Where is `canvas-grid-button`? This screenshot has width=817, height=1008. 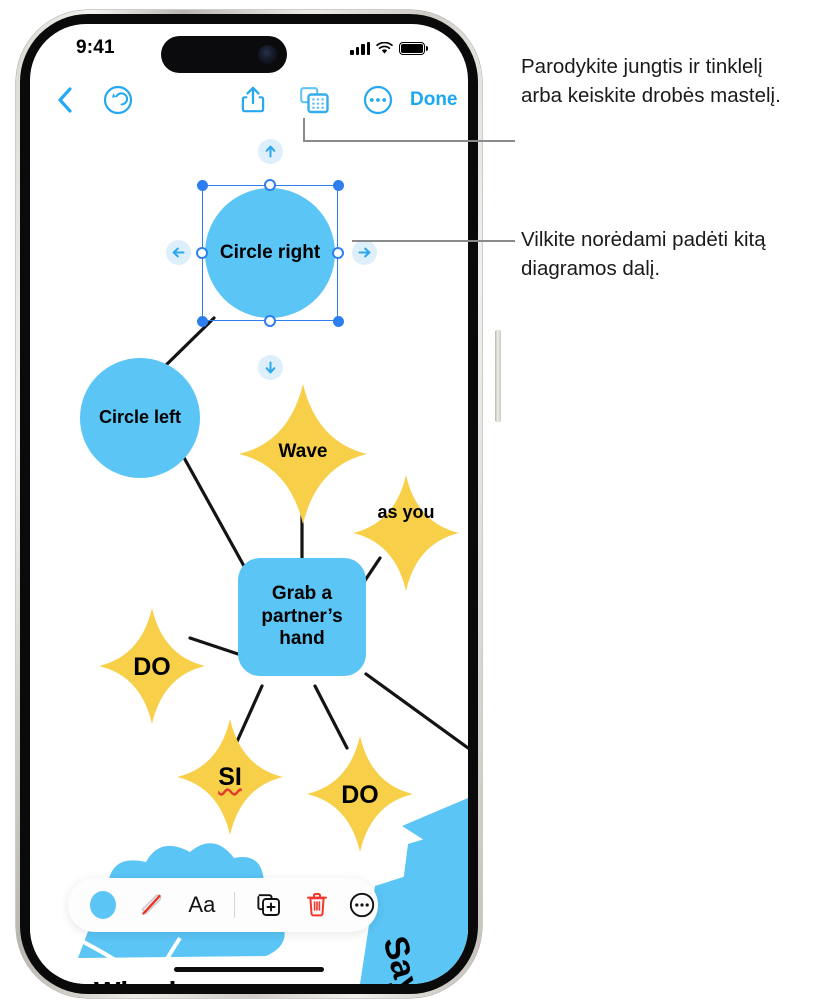
canvas-grid-button is located at coordinates (315, 101).